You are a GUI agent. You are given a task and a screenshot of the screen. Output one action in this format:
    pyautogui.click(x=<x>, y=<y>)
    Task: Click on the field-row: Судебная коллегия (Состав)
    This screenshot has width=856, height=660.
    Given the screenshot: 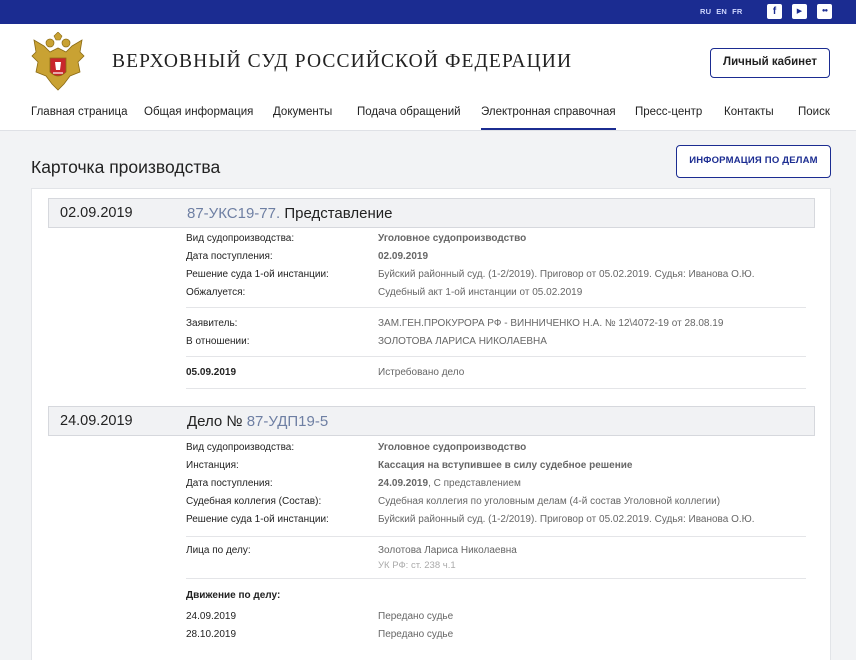 What is the action you would take?
    pyautogui.click(x=496, y=504)
    